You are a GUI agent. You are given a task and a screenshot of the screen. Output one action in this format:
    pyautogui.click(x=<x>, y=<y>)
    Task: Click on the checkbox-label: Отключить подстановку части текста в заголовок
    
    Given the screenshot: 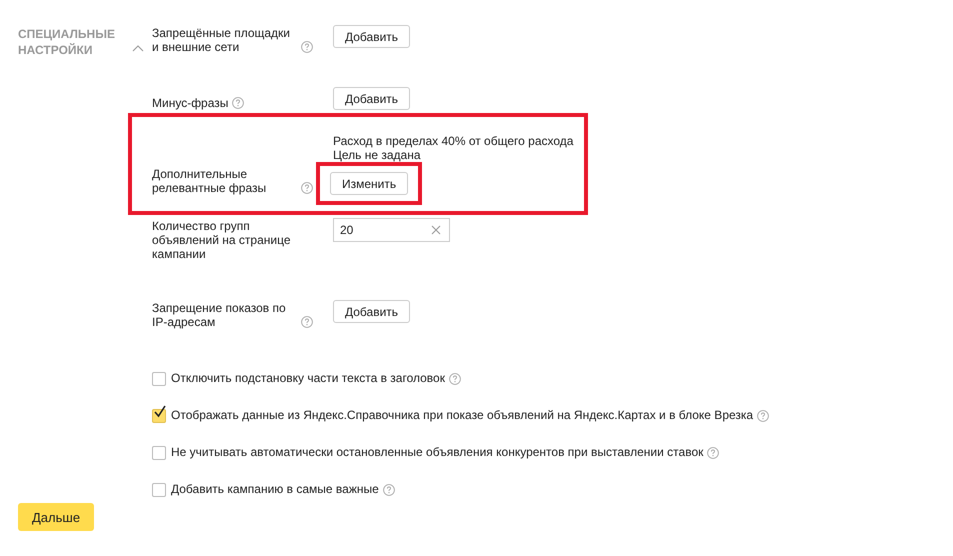 What is the action you would take?
    pyautogui.click(x=308, y=378)
    